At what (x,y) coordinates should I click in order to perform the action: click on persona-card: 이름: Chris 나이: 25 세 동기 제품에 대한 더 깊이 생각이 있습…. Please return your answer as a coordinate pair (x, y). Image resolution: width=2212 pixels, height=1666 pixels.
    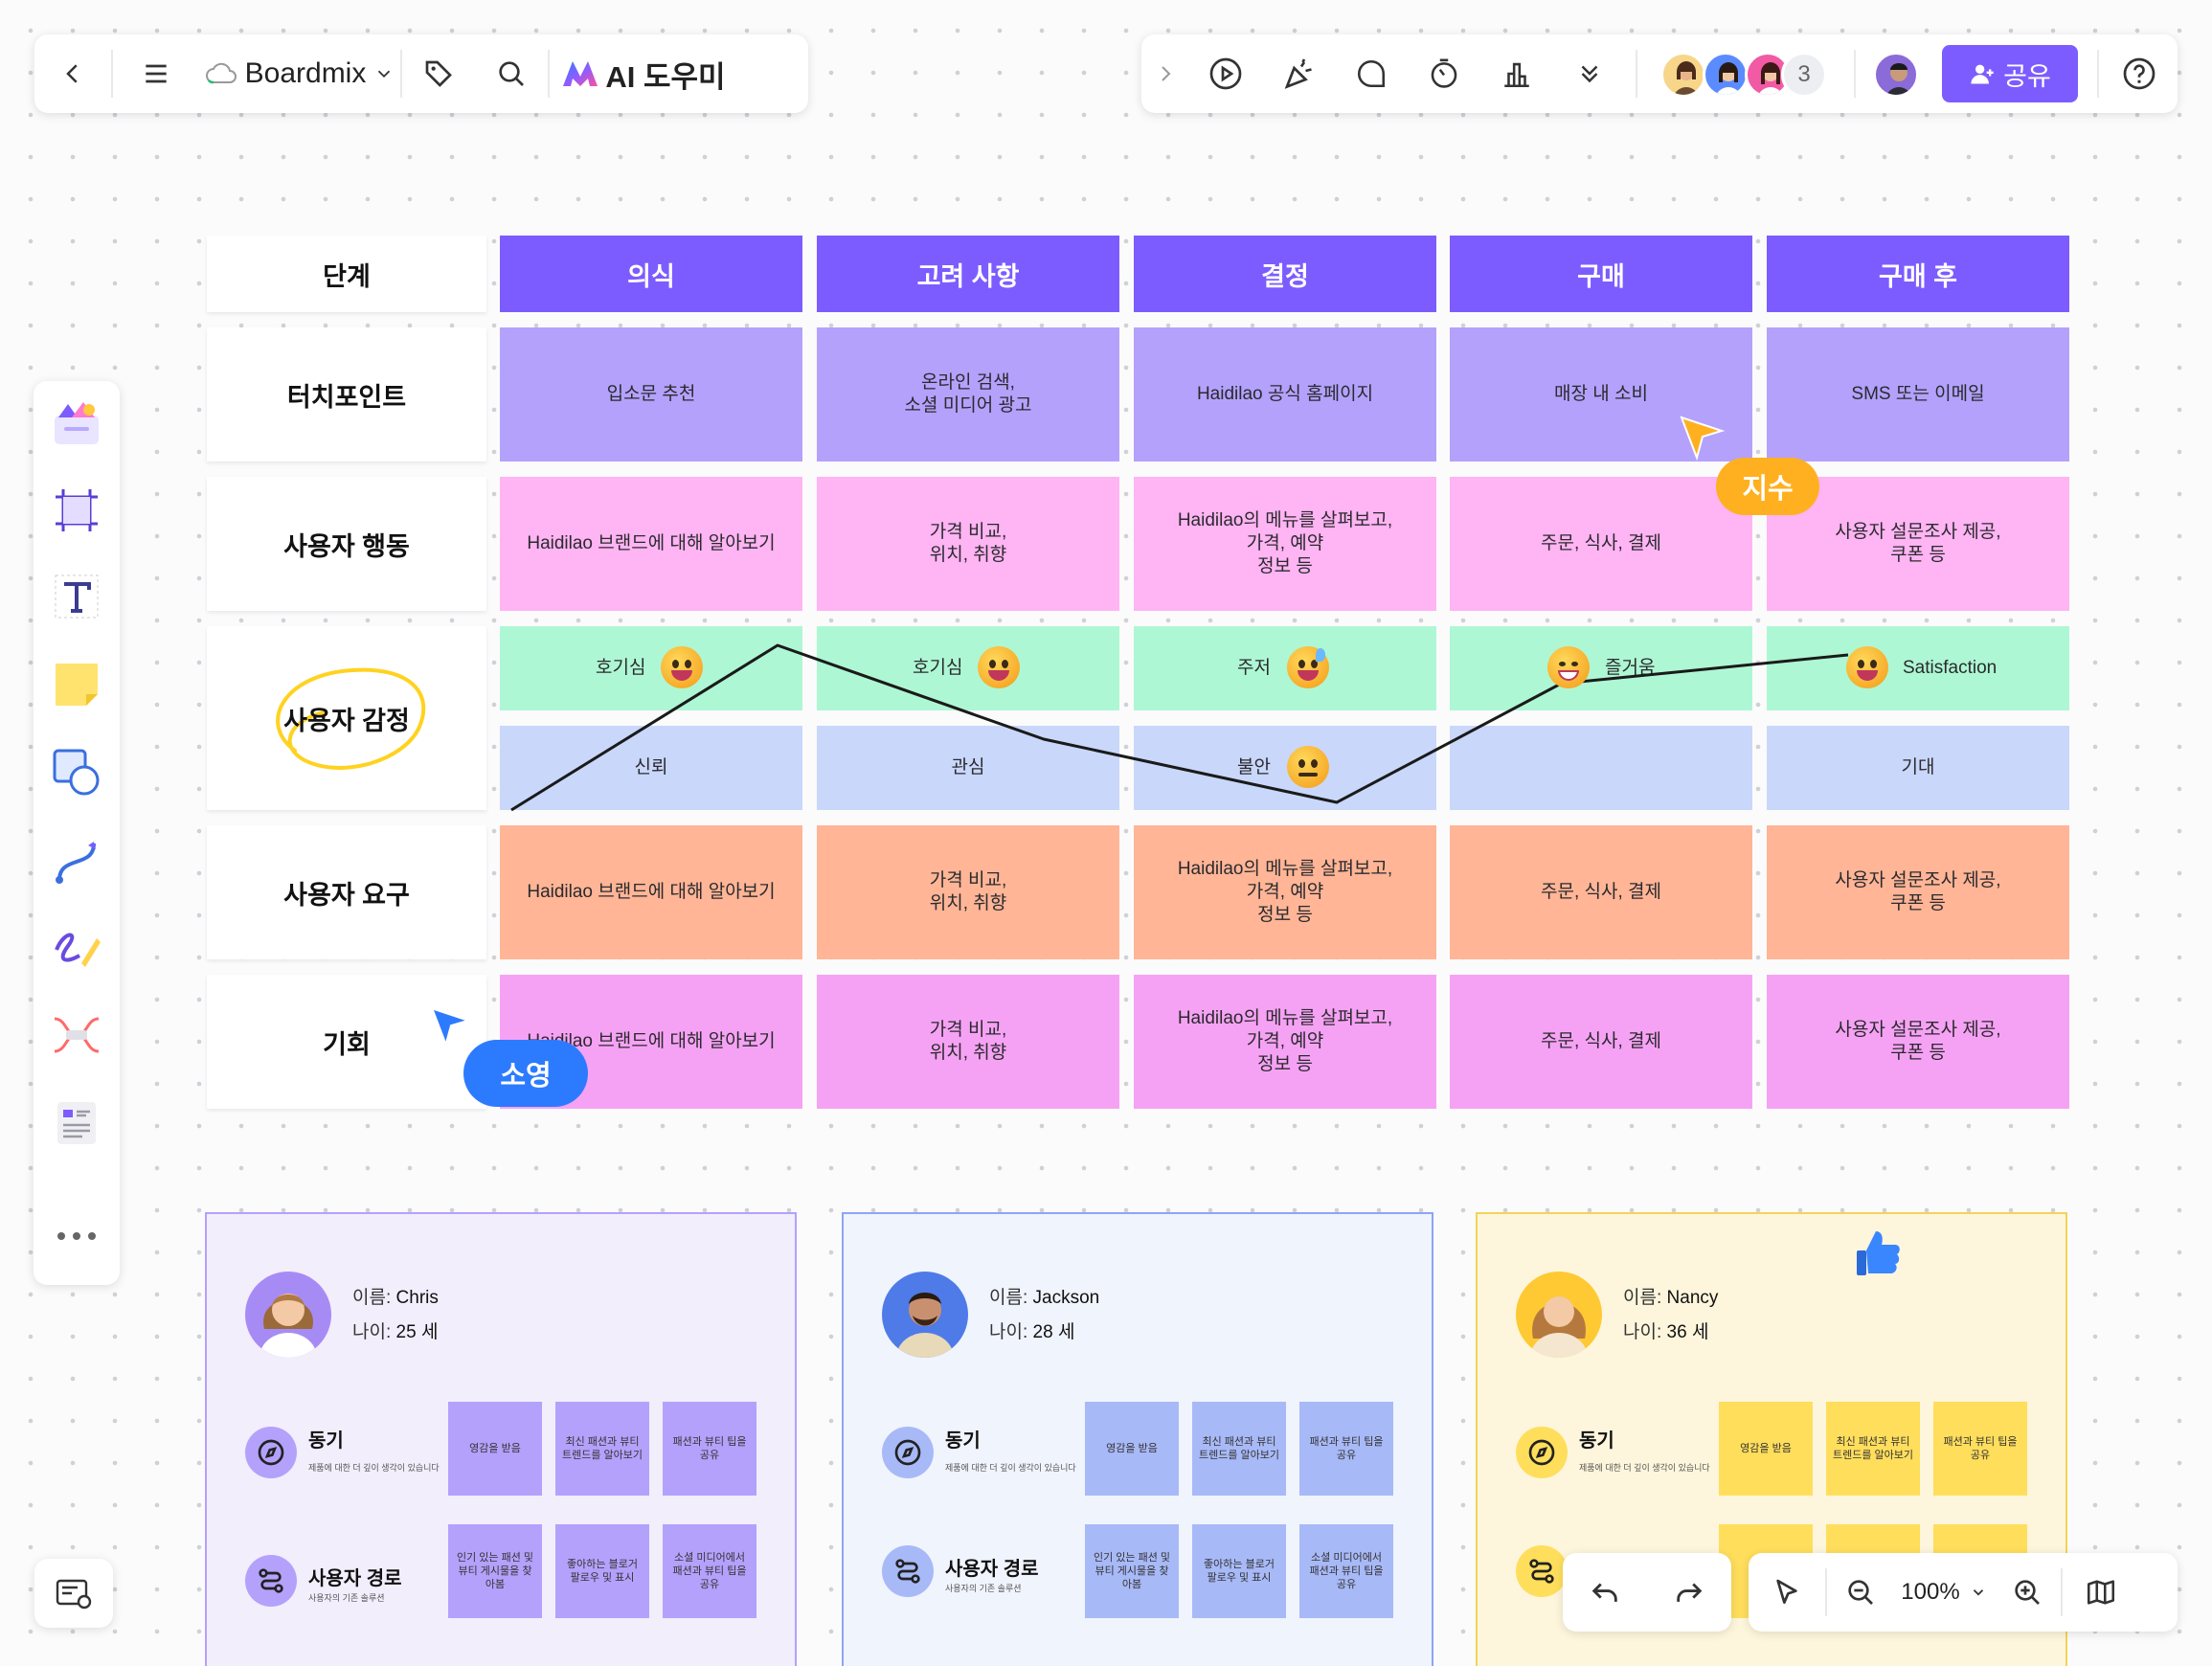
    Looking at the image, I should click on (501, 1439).